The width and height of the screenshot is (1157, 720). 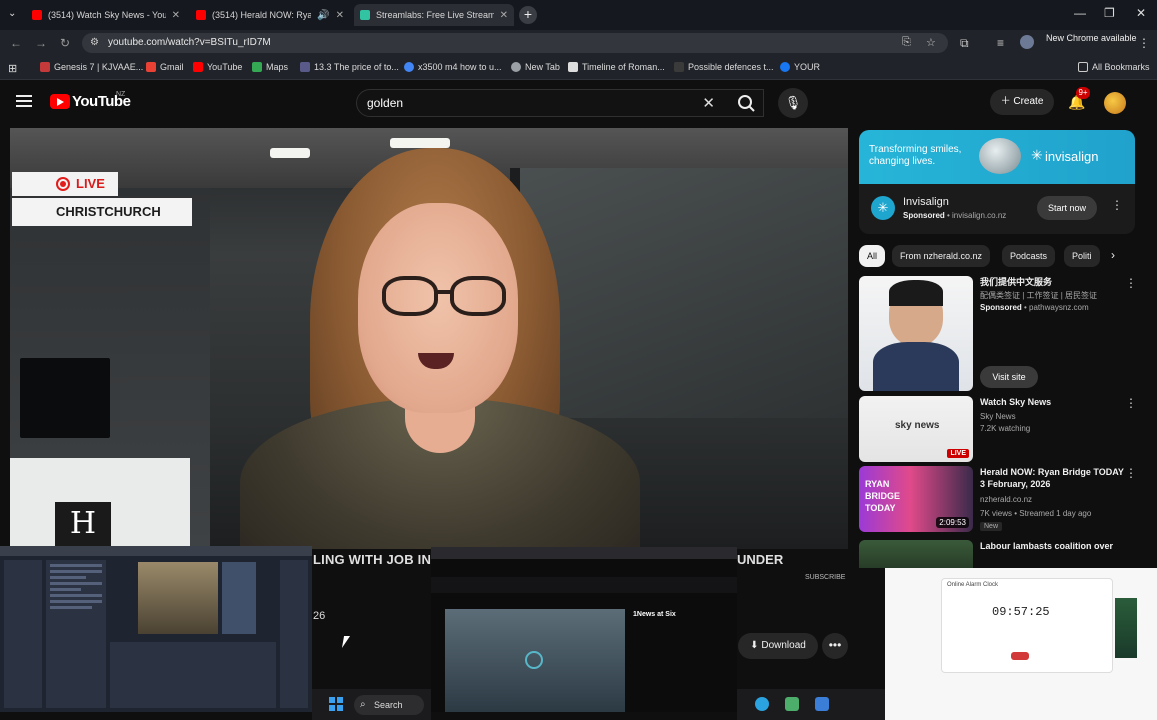 What do you see at coordinates (1114, 67) in the screenshot?
I see `all-bookmarks-button: All Bookmarks` at bounding box center [1114, 67].